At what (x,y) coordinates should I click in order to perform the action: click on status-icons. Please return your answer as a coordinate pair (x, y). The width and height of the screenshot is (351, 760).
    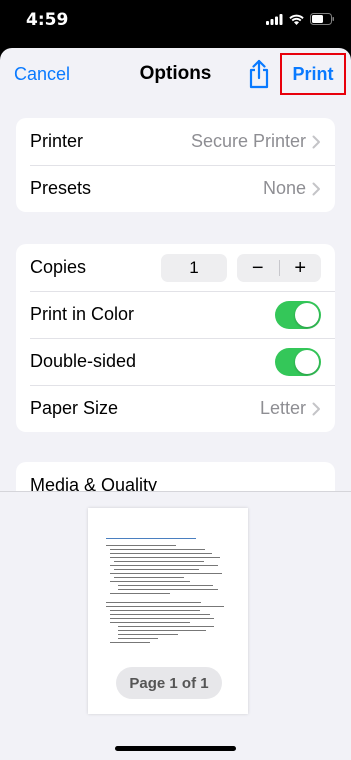
    Looking at the image, I should click on (300, 19).